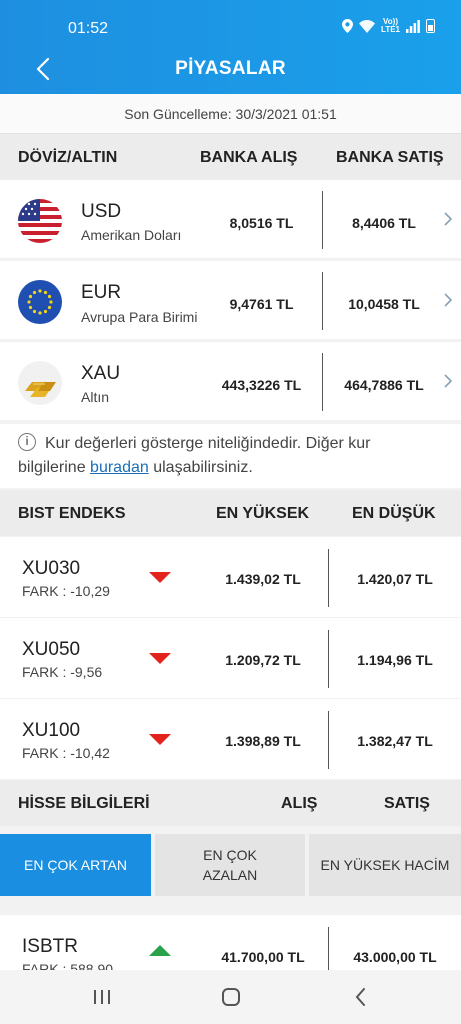 Image resolution: width=461 pixels, height=1024 pixels. I want to click on back-arrow-icon, so click(360, 997).